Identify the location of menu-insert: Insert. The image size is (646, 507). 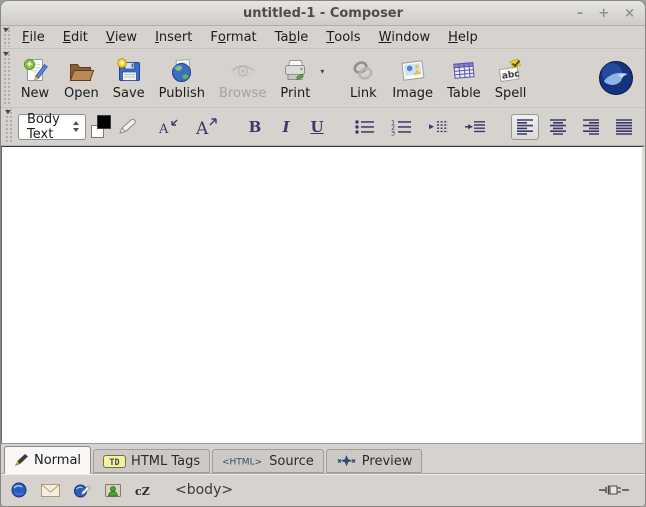
(173, 37).